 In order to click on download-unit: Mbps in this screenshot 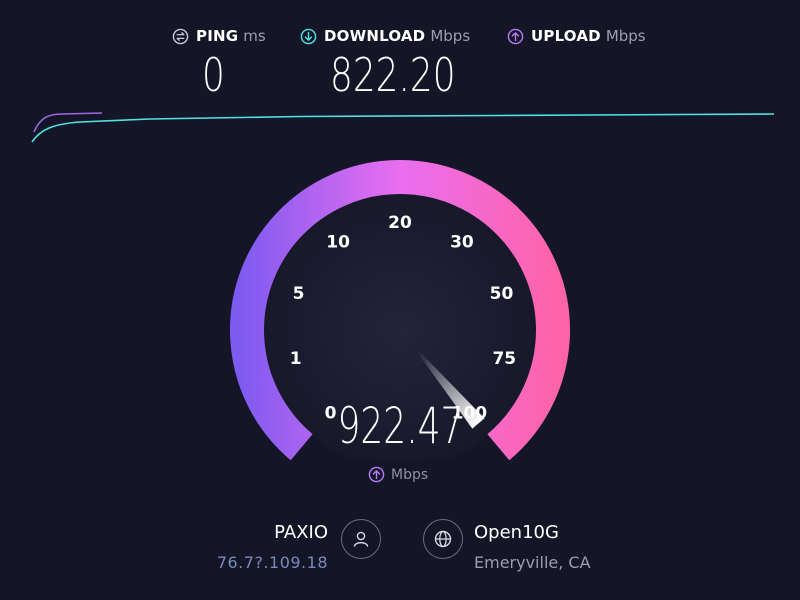, I will do `click(450, 36)`.